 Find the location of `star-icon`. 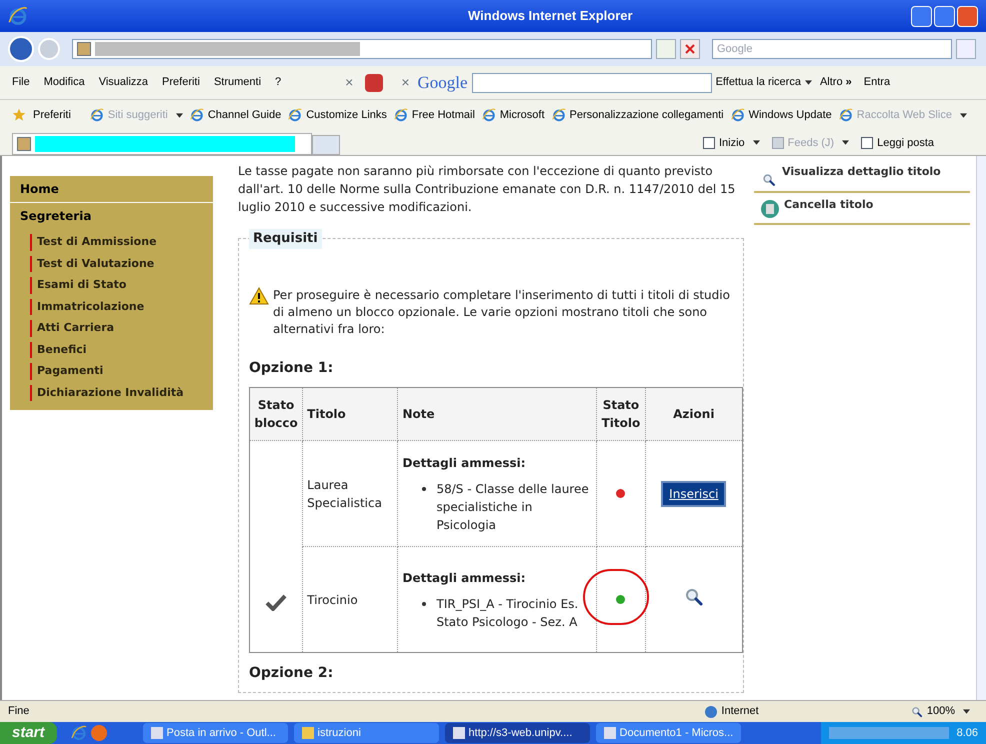

star-icon is located at coordinates (19, 115).